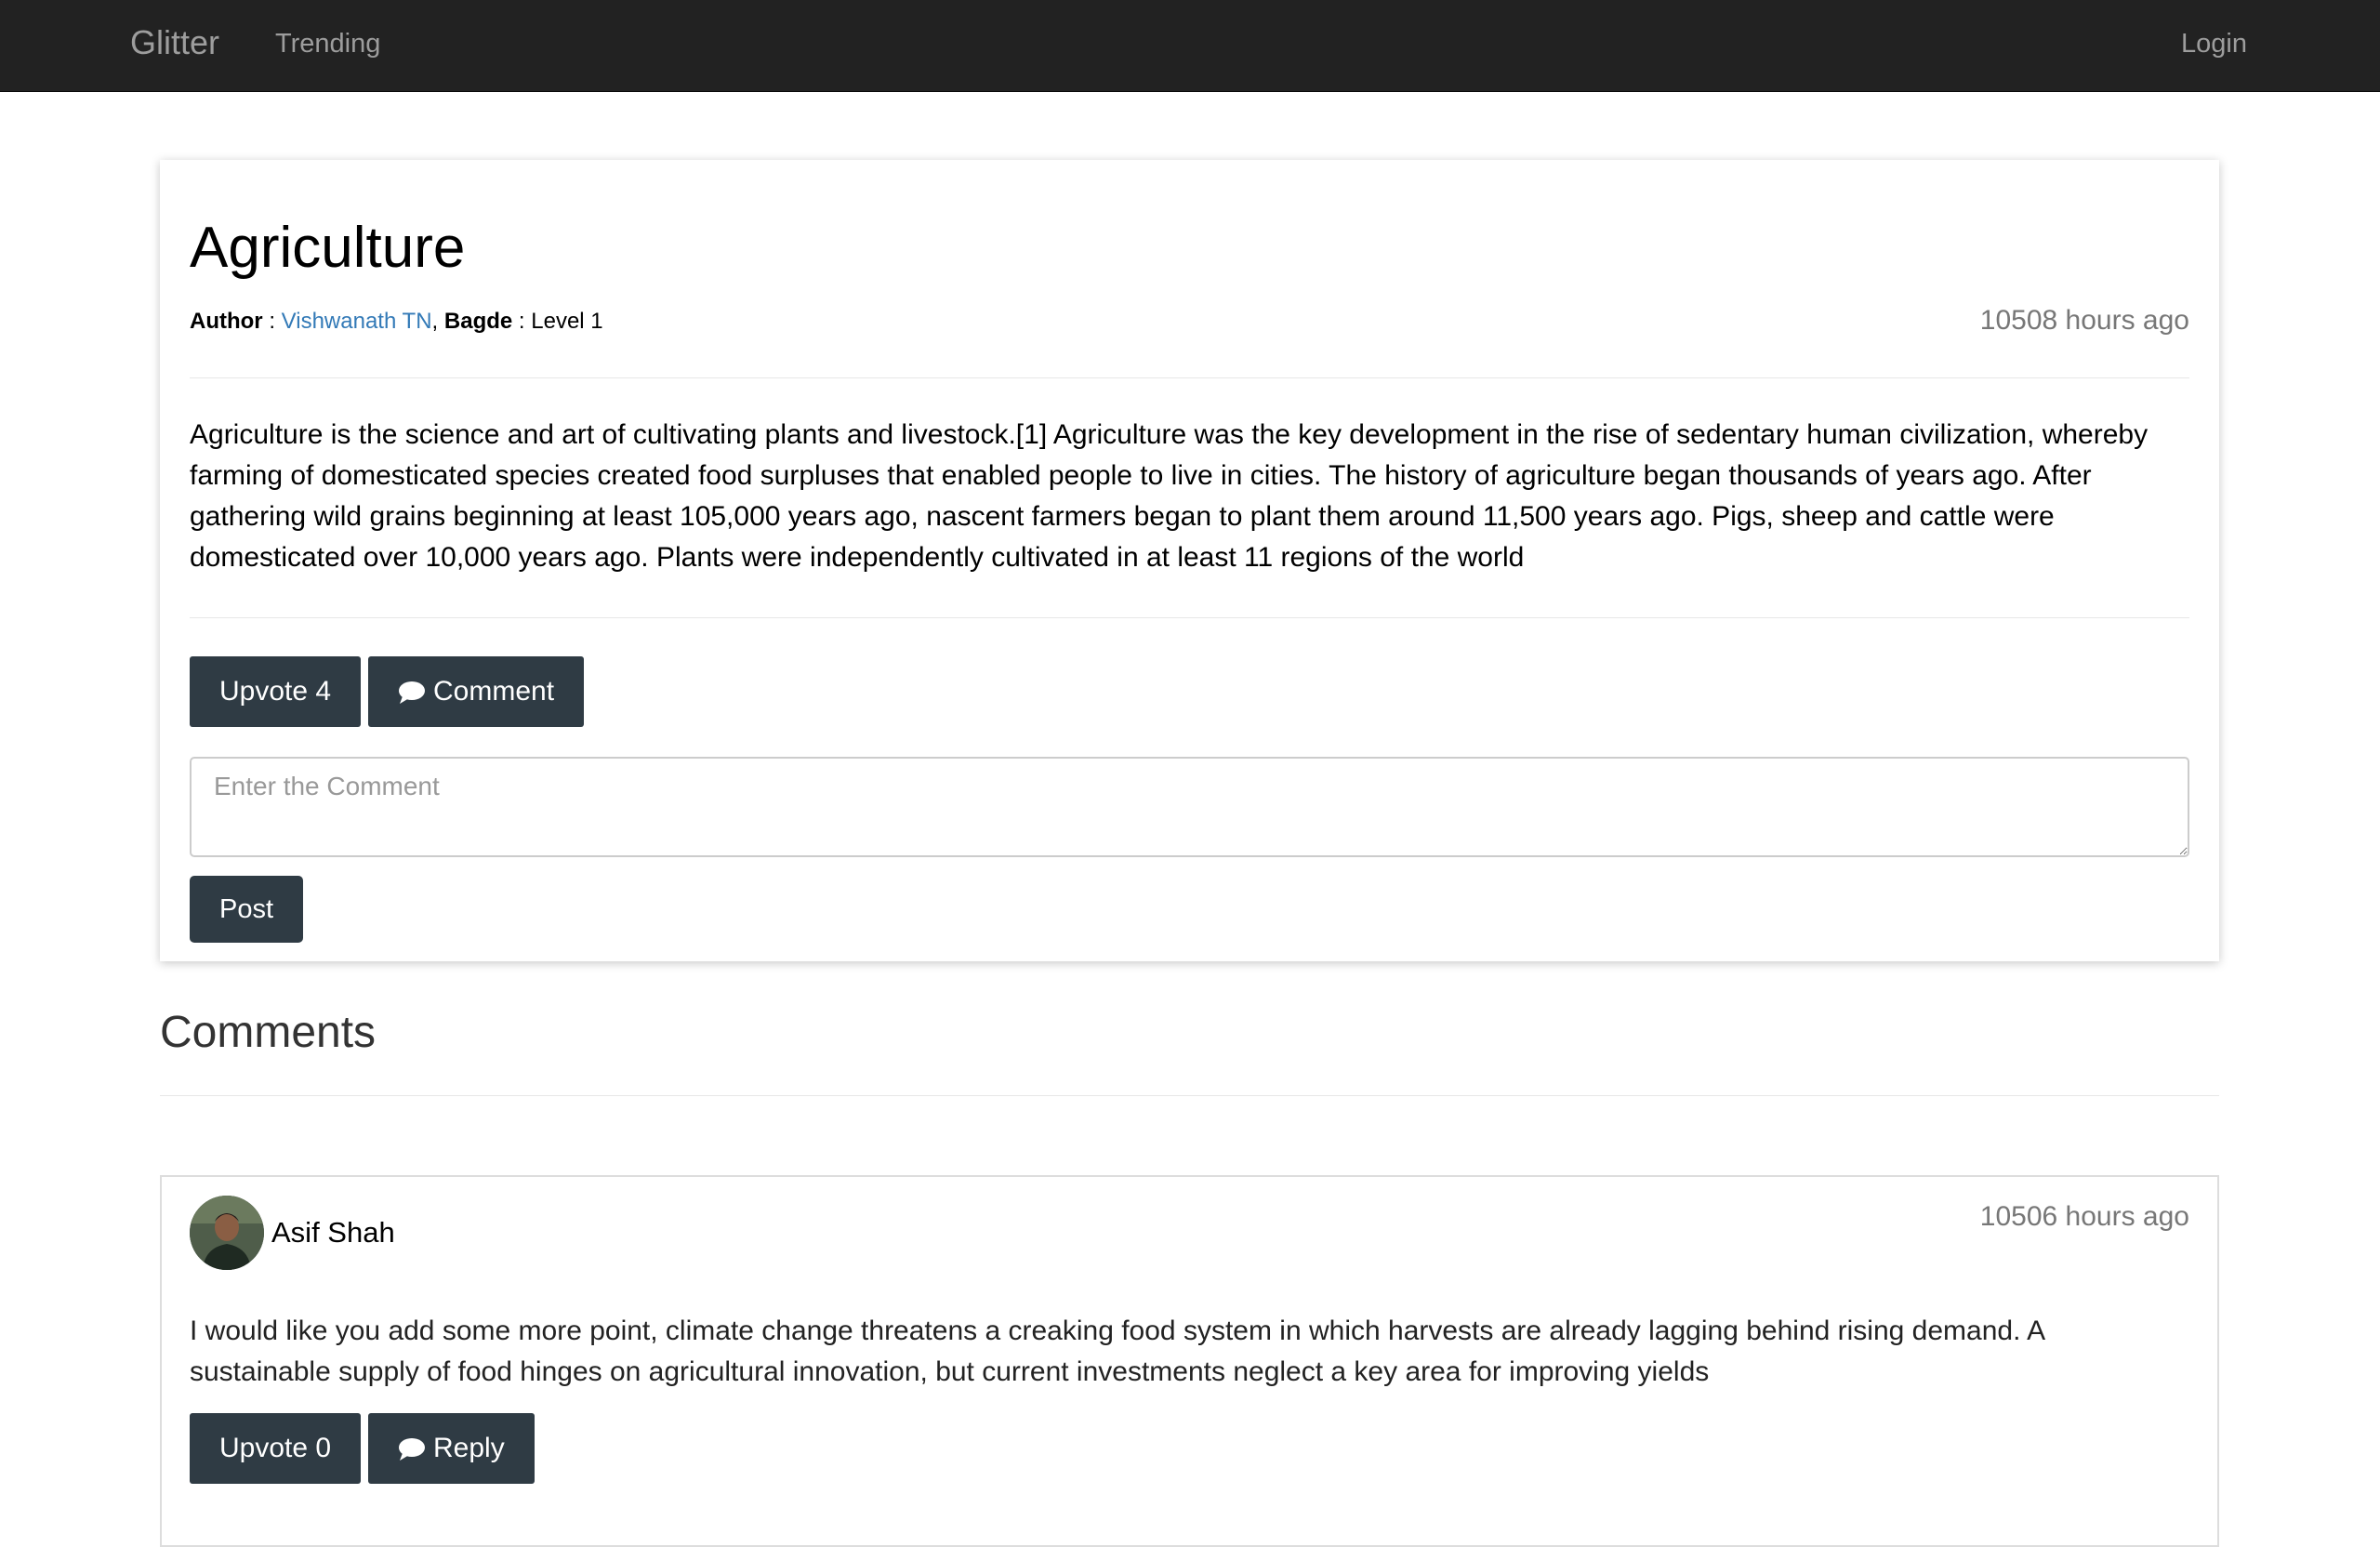 The image size is (2380, 1547). Describe the element at coordinates (357, 321) in the screenshot. I see `author-link: Vishwanath TN` at that location.